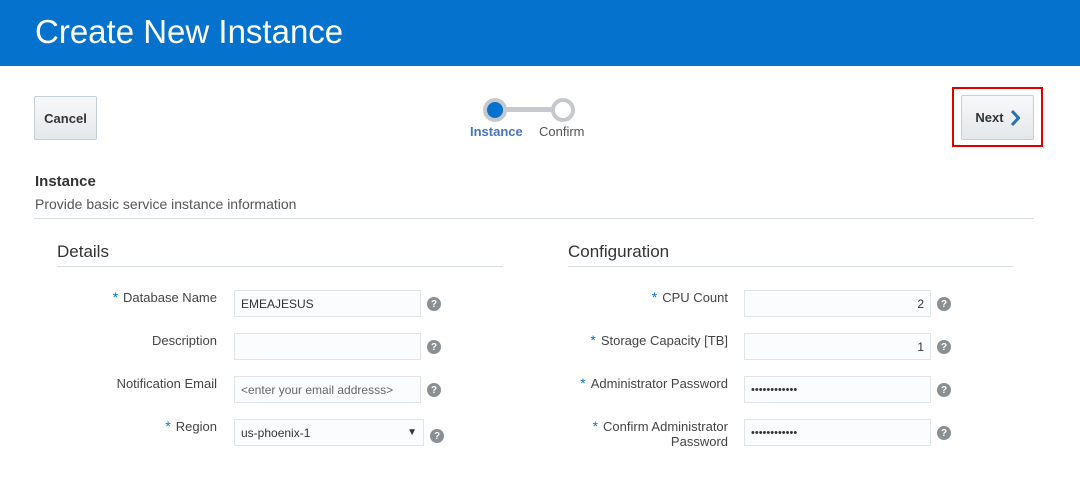  I want to click on caret-down-icon: ▼, so click(412, 432).